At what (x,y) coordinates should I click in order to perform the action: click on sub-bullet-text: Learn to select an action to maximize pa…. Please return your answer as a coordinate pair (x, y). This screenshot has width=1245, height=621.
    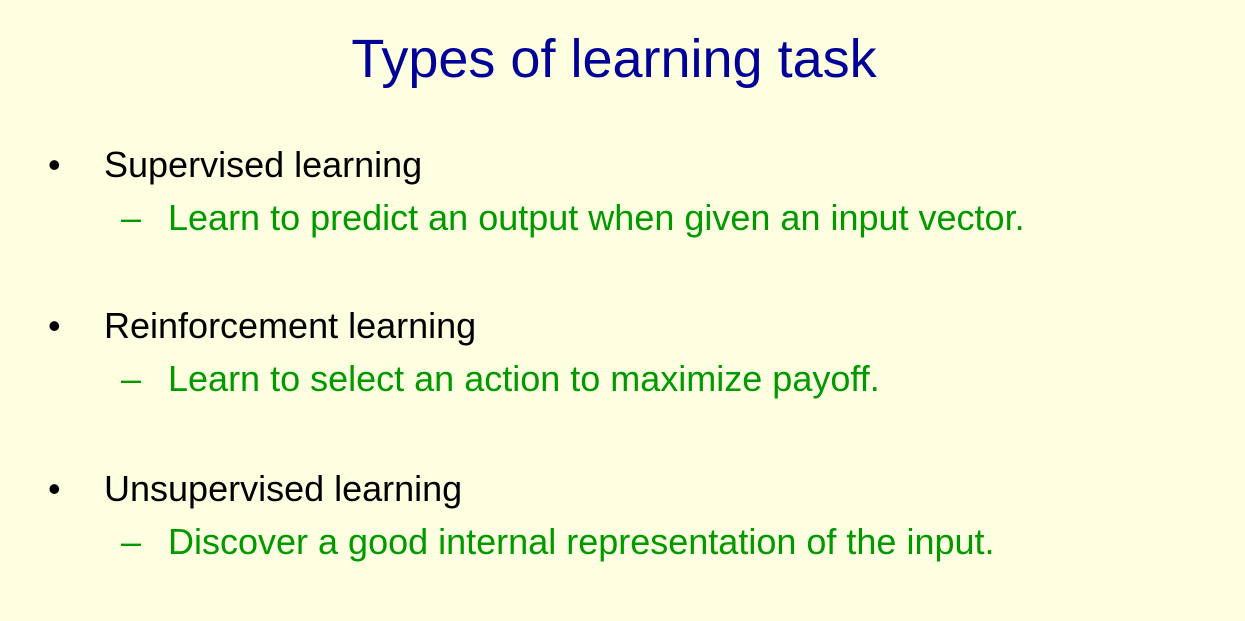
    Looking at the image, I should click on (524, 378).